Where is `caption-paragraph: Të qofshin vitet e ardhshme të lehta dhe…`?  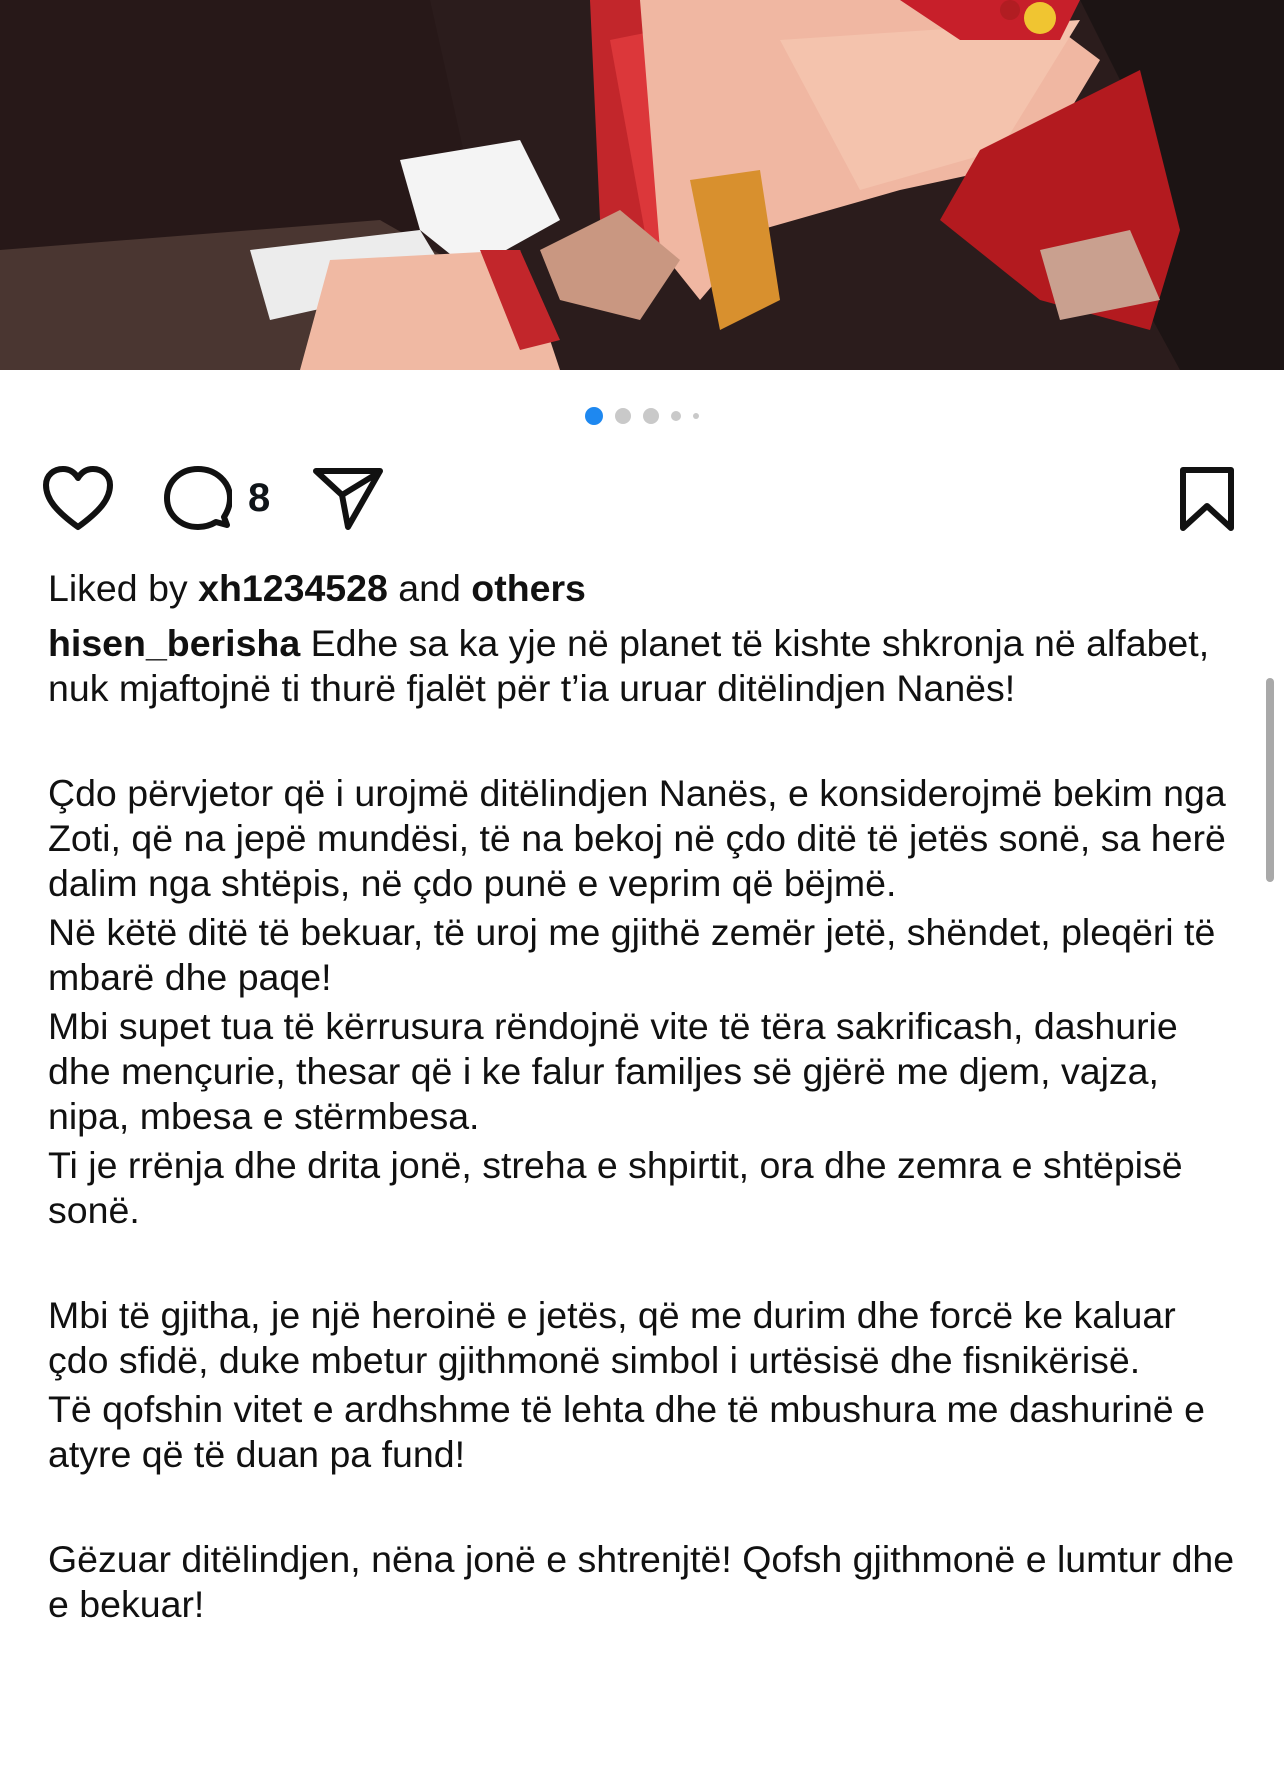
caption-paragraph: Të qofshin vitet e ardhshme të lehta dhe… is located at coordinates (626, 1431).